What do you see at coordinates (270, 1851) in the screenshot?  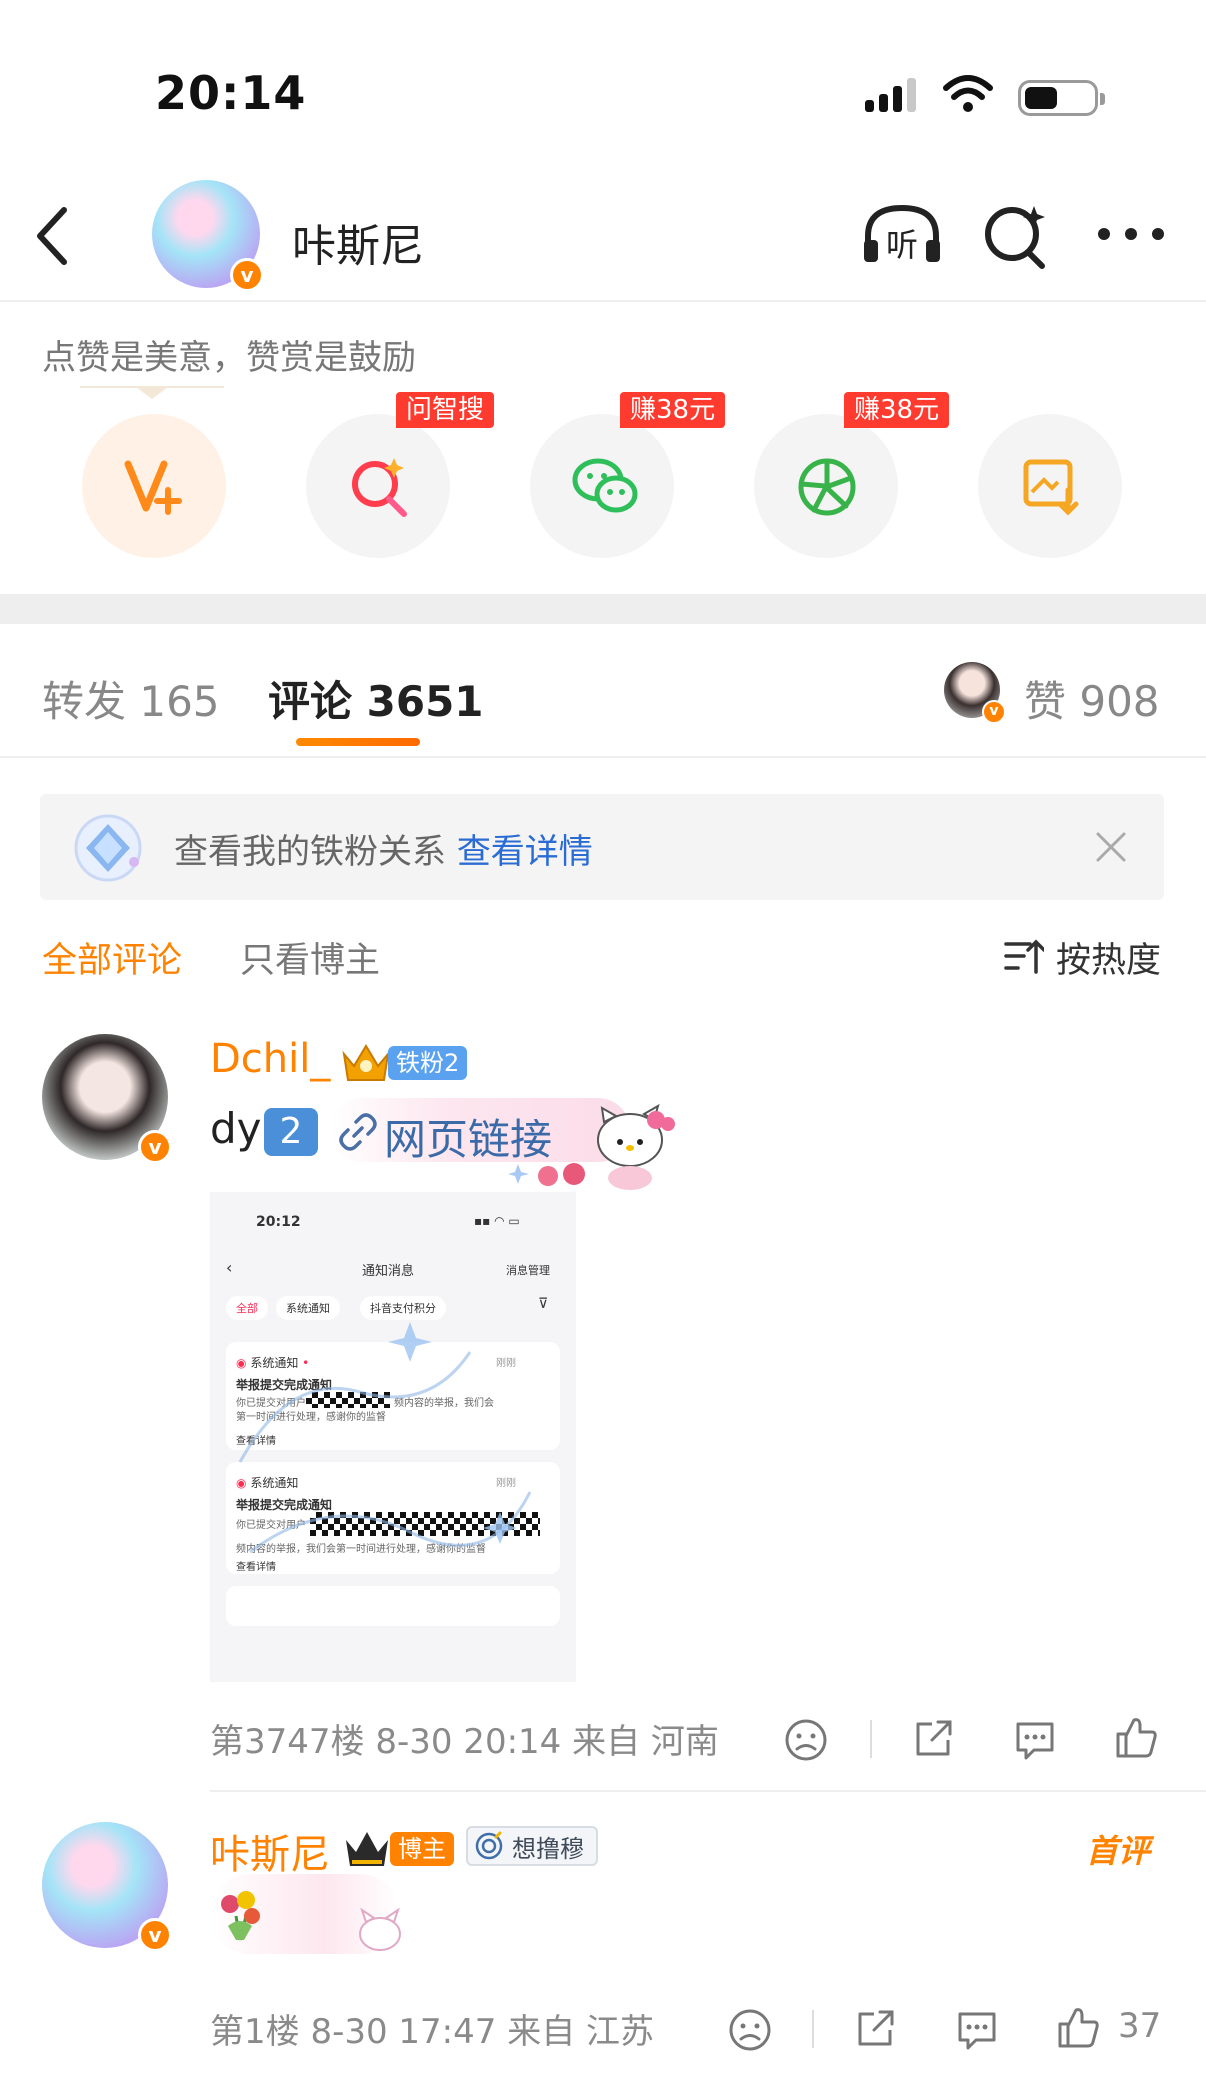 I see `commenter-name: 咔斯尼` at bounding box center [270, 1851].